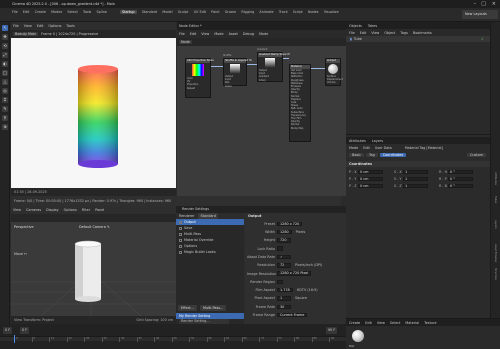 Image resolution: width=500 pixels, height=349 pixels. I want to click on node-port: Green, so click(235, 86).